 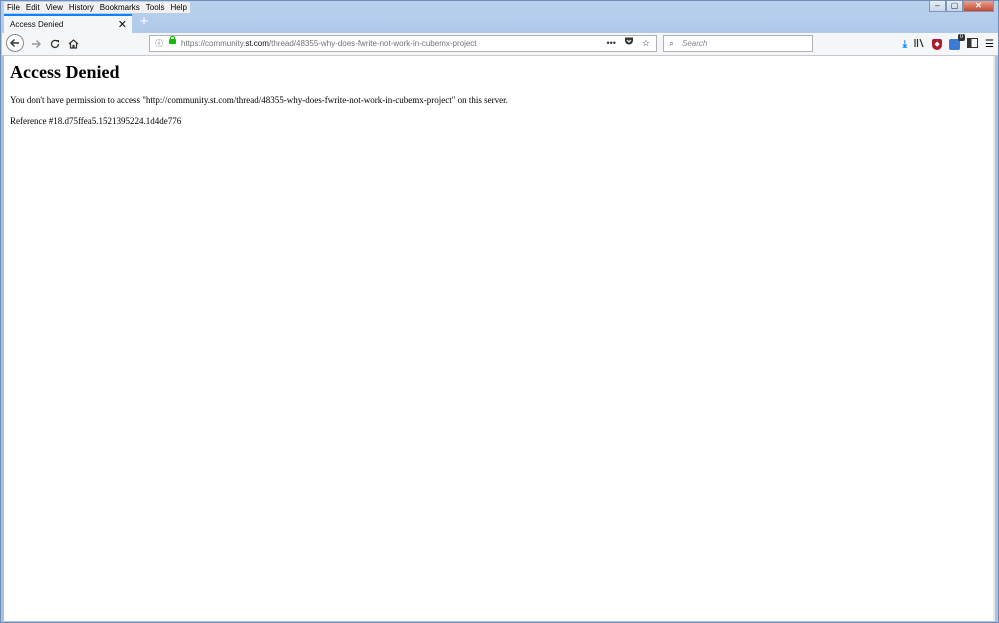 I want to click on menu-file: File, so click(x=13, y=7).